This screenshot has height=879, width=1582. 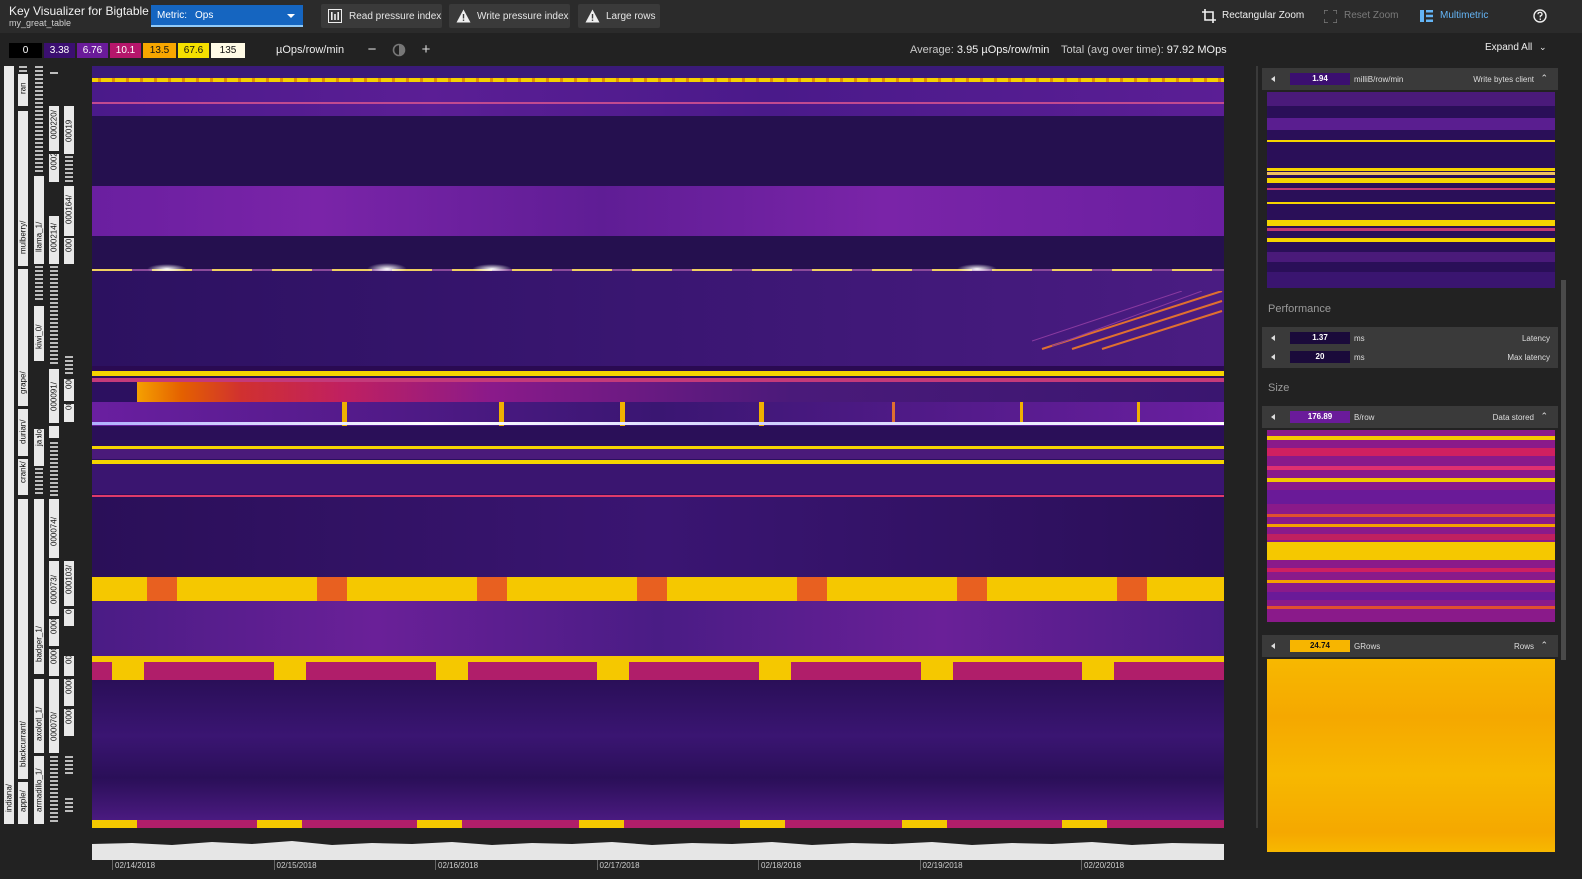 What do you see at coordinates (39, 220) in the screenshot?
I see `key-prefix-llama: llama_1/` at bounding box center [39, 220].